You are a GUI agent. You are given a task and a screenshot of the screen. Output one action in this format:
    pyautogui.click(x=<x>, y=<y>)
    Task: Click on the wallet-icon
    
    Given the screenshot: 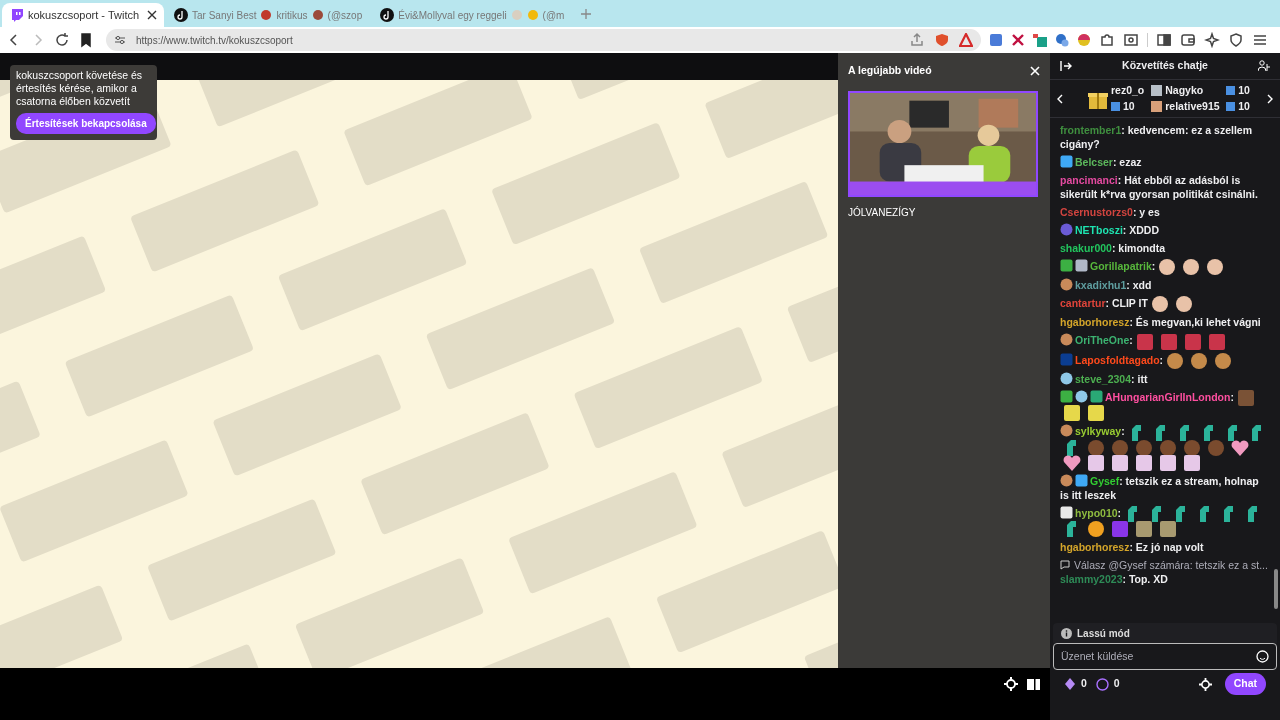 What is the action you would take?
    pyautogui.click(x=1188, y=40)
    